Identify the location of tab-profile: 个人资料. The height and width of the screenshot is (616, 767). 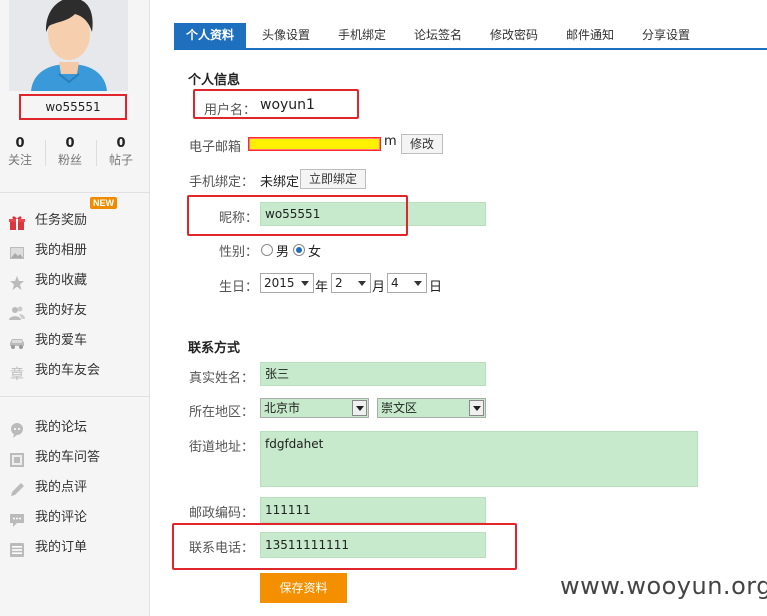
(210, 35).